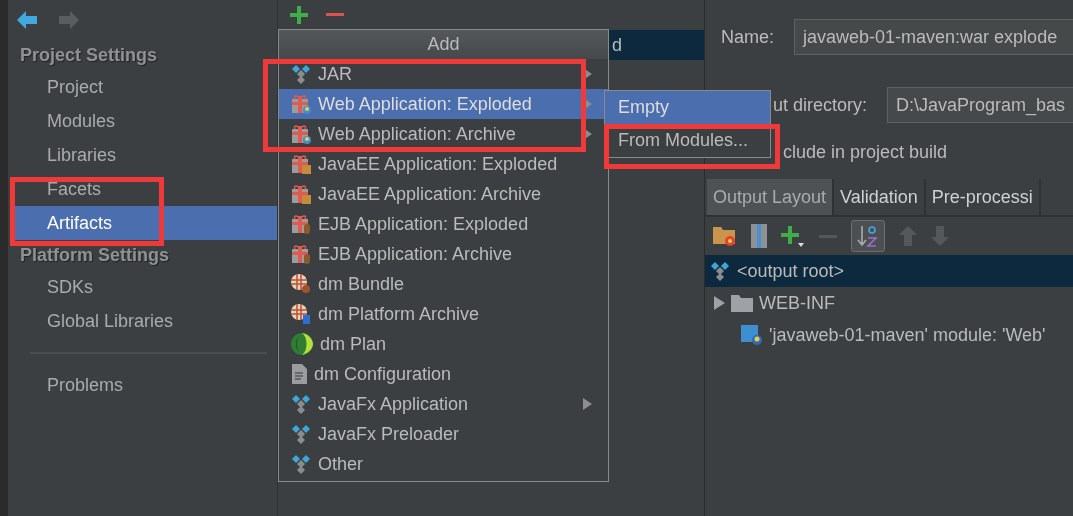 The width and height of the screenshot is (1073, 516). I want to click on sidebar-item: Libraries, so click(143, 155).